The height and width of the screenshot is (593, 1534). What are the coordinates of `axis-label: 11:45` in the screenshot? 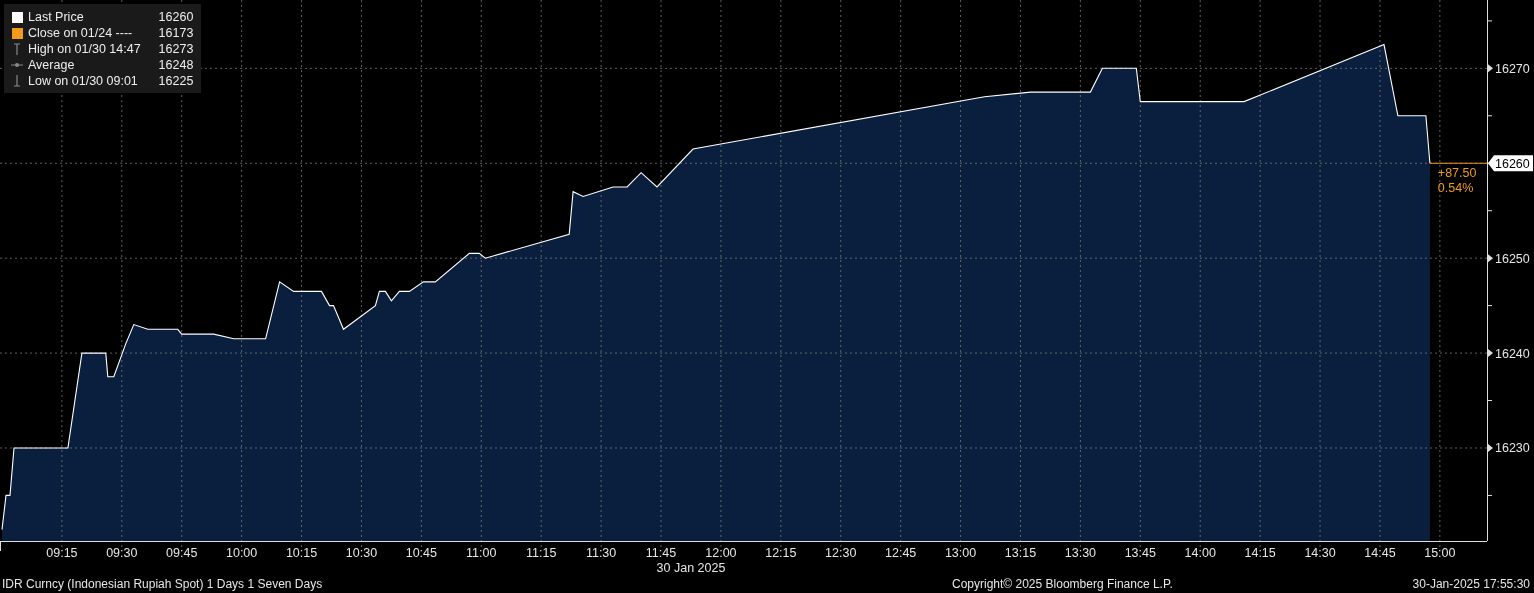 It's located at (661, 553).